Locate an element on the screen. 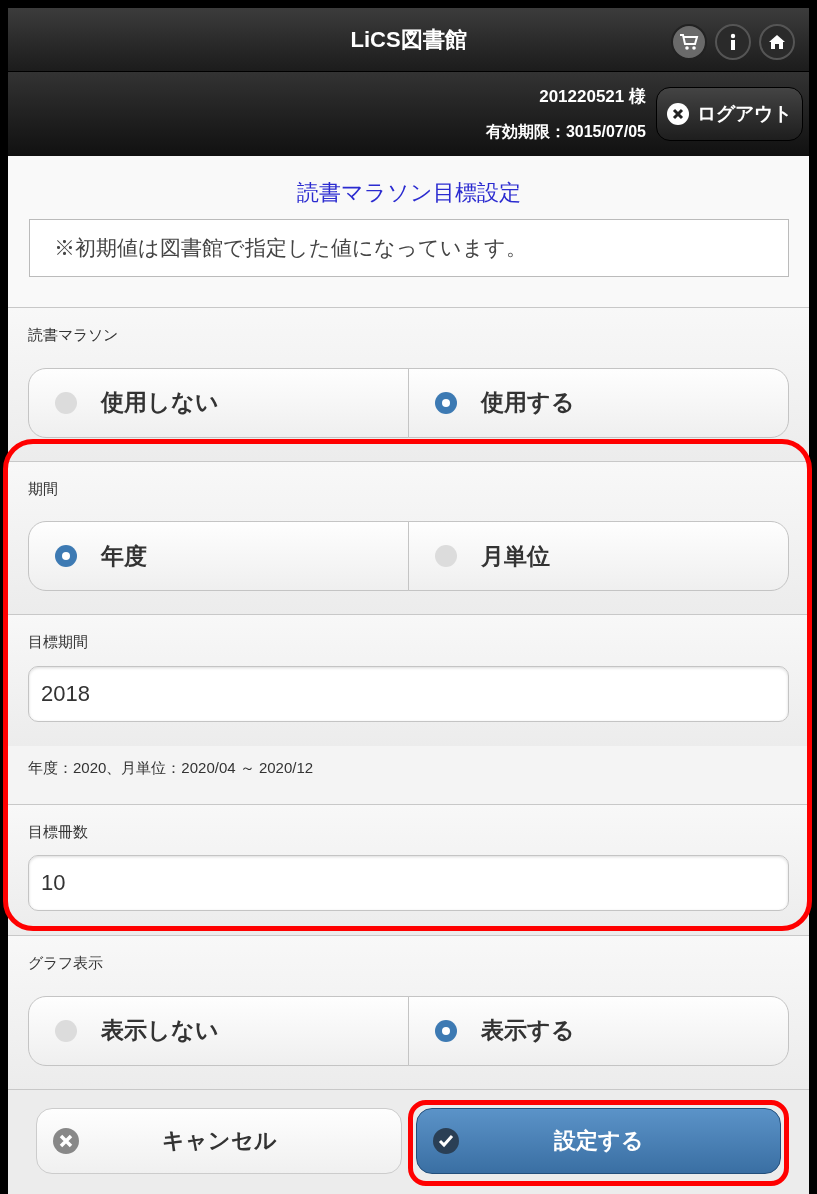 The image size is (817, 1194). action-button: キャンセル is located at coordinates (219, 1140).